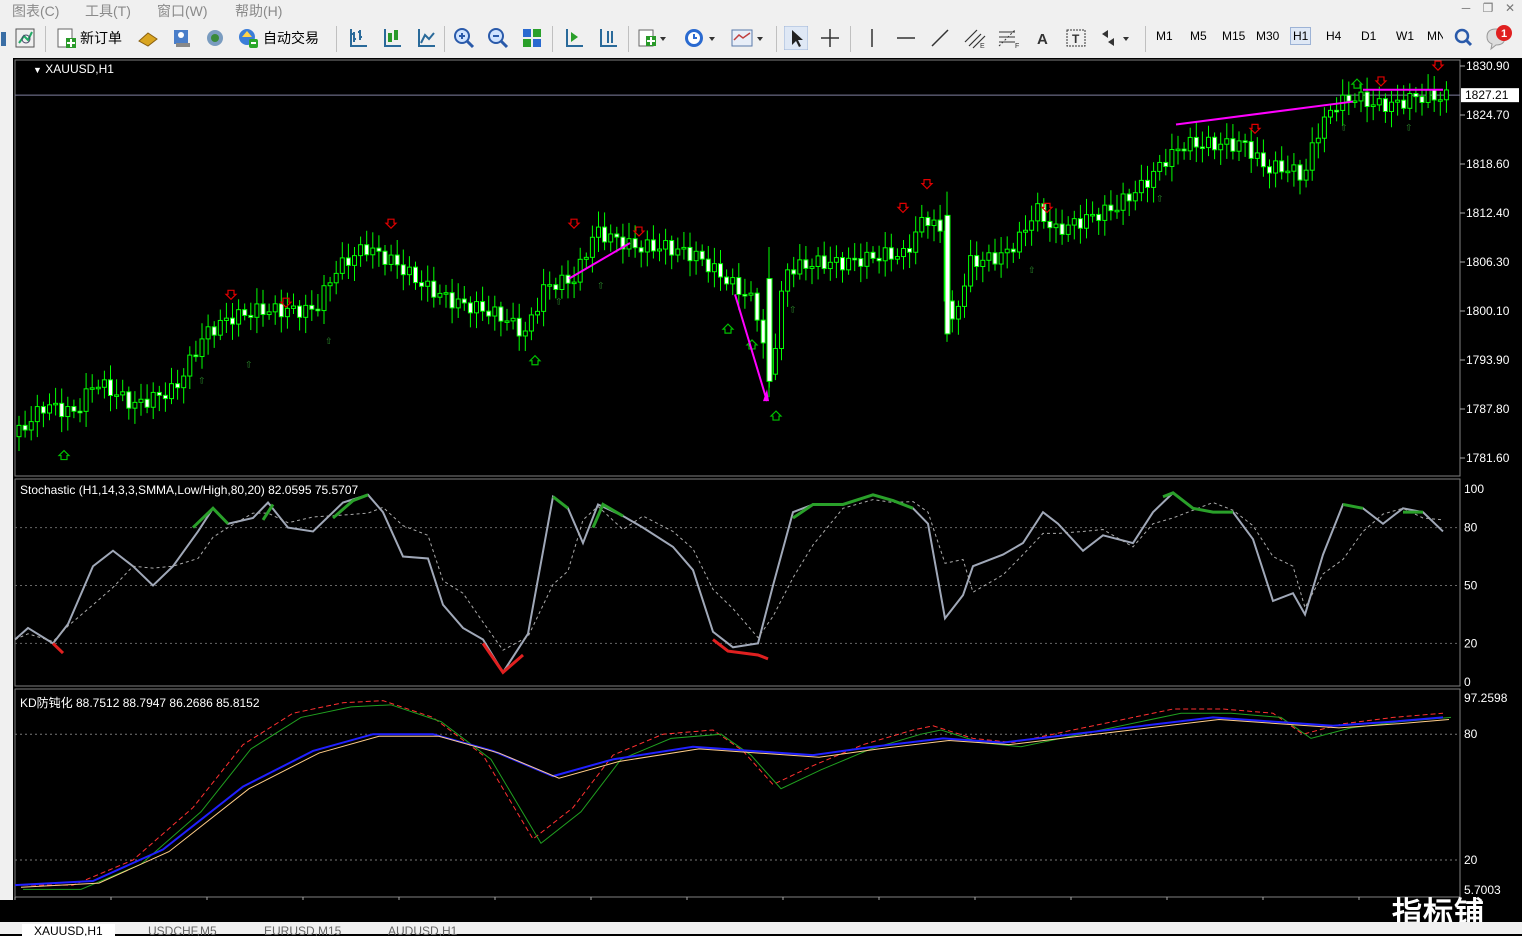 This screenshot has width=1522, height=936. What do you see at coordinates (498, 38) in the screenshot?
I see `zoom-out-icon` at bounding box center [498, 38].